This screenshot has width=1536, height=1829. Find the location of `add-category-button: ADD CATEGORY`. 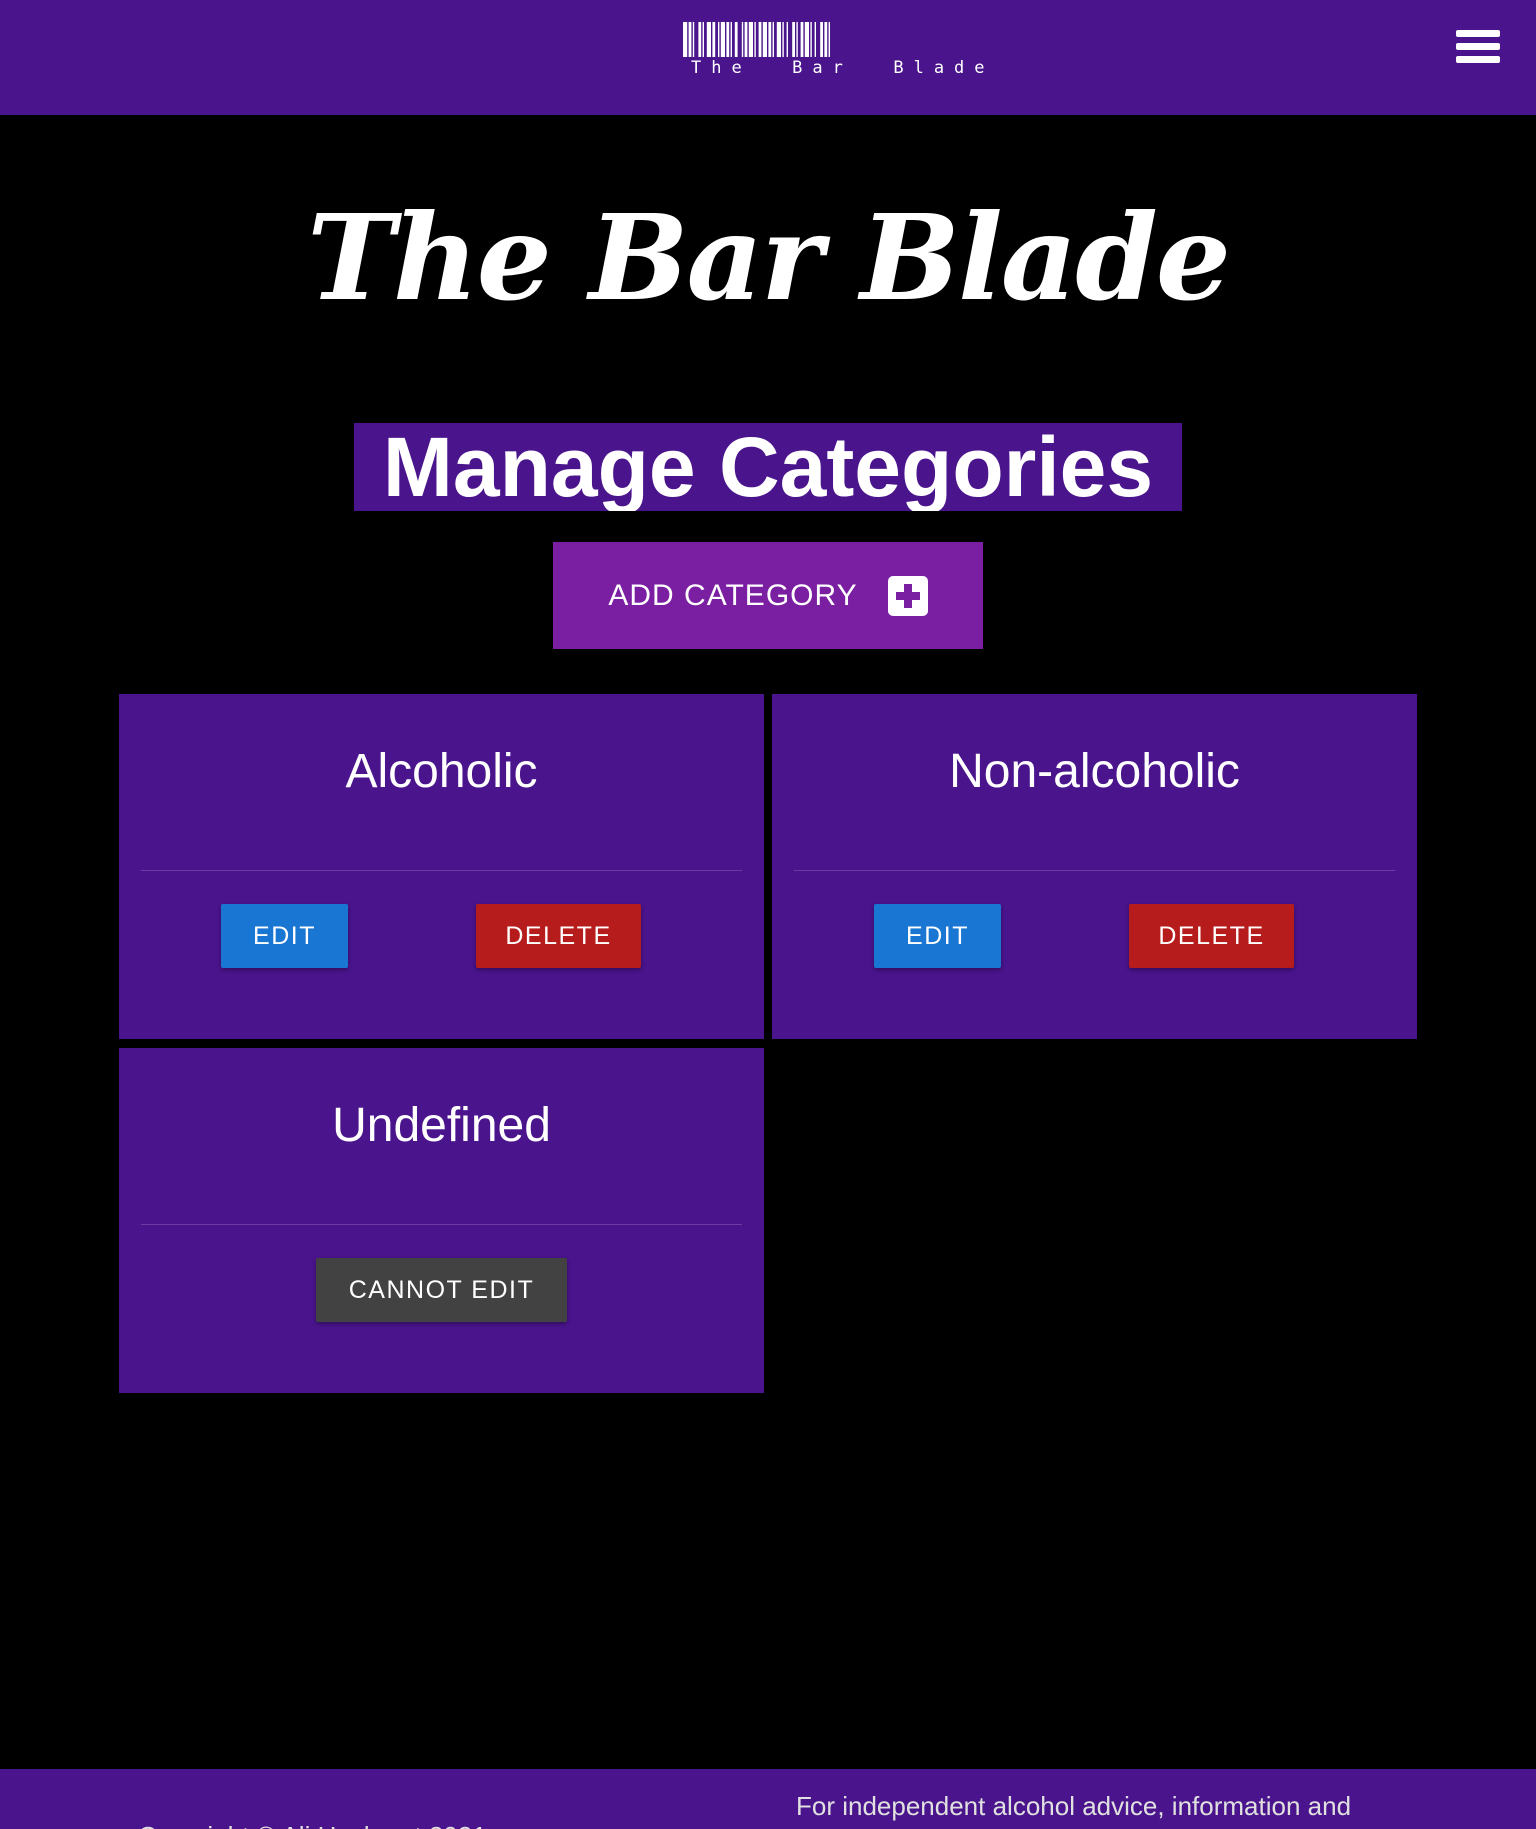

add-category-button: ADD CATEGORY is located at coordinates (768, 595).